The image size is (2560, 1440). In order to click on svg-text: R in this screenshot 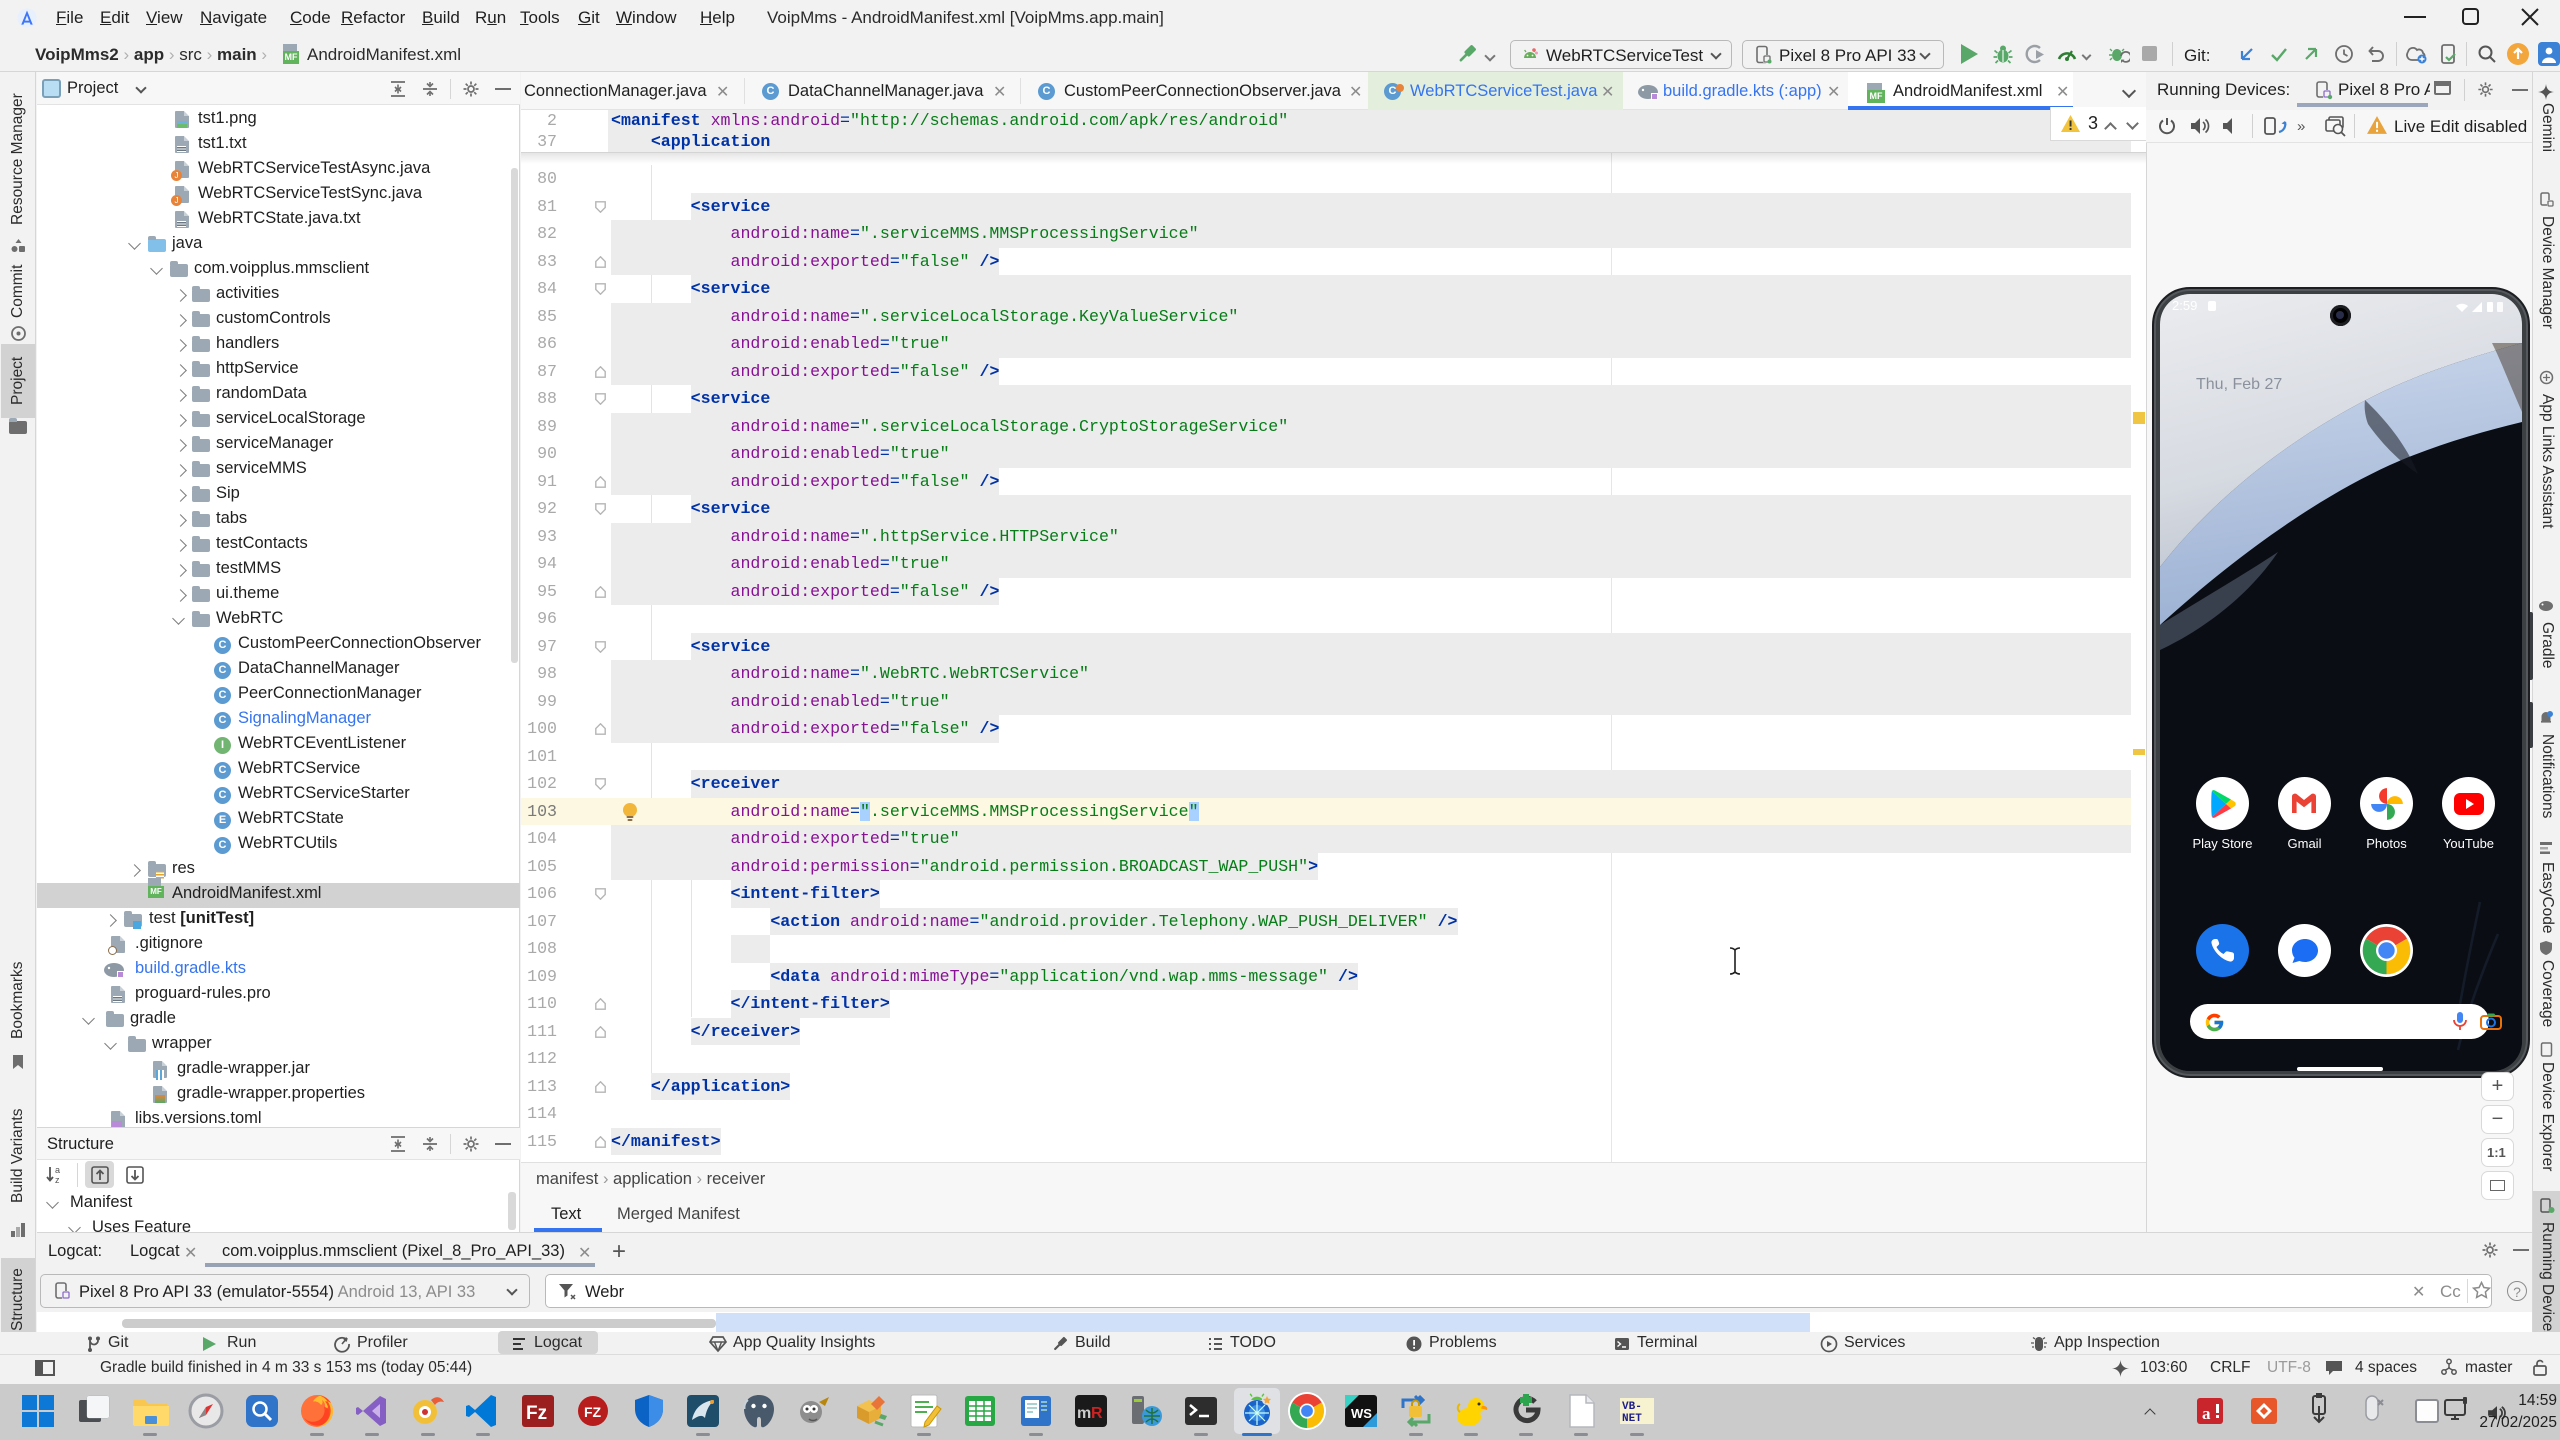, I will do `click(1097, 1413)`.